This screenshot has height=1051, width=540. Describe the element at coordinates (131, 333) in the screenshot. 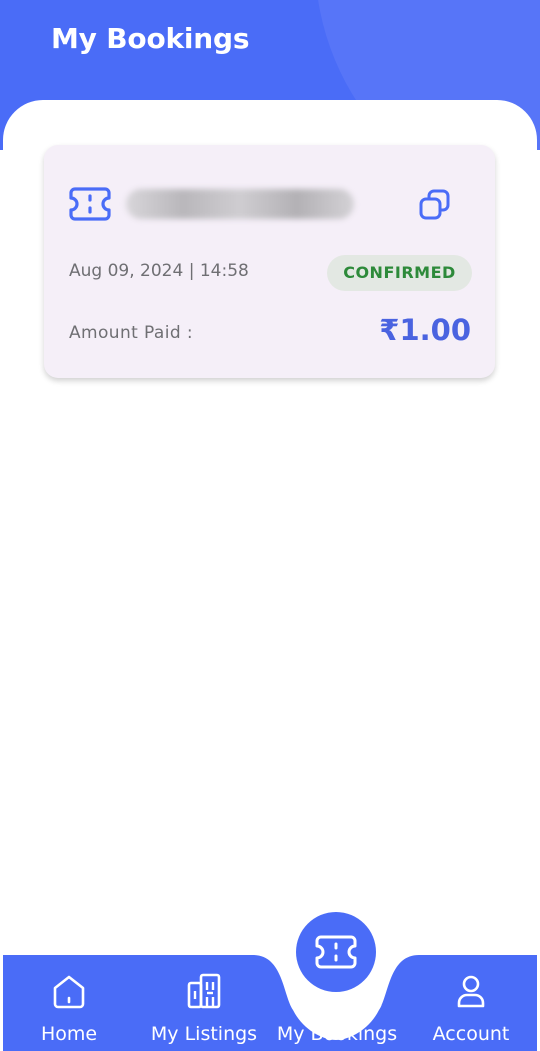

I see `amount-label: Amount Paid :` at that location.